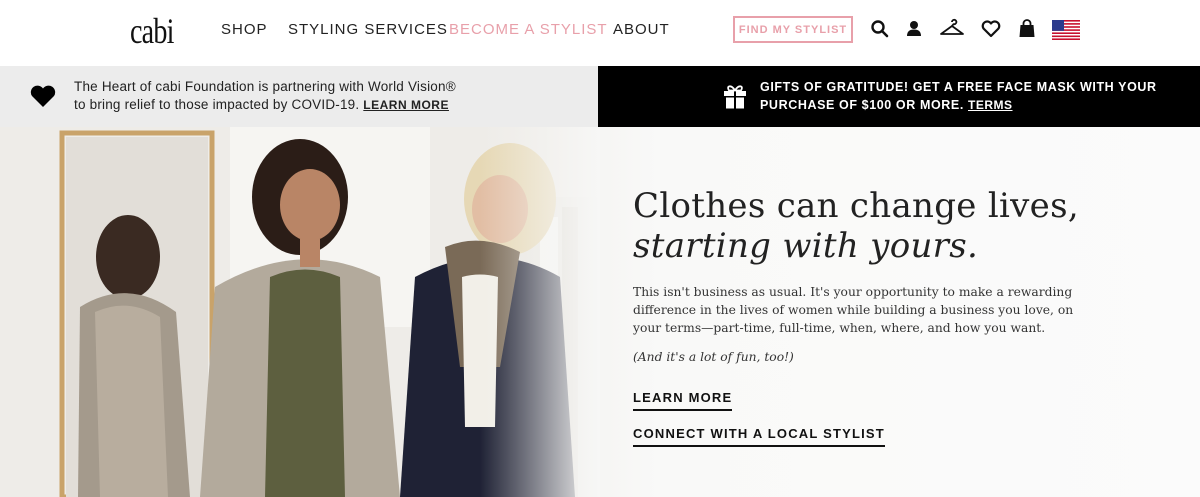 The width and height of the screenshot is (1200, 497). What do you see at coordinates (880, 29) in the screenshot?
I see `search-icon` at bounding box center [880, 29].